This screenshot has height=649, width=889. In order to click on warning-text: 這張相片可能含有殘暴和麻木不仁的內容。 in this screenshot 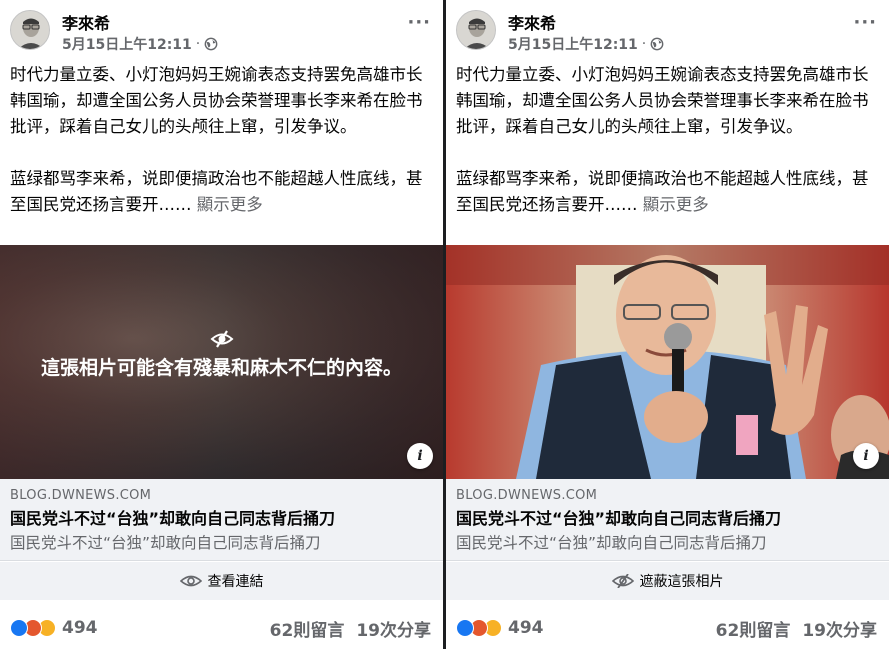, I will do `click(221, 368)`.